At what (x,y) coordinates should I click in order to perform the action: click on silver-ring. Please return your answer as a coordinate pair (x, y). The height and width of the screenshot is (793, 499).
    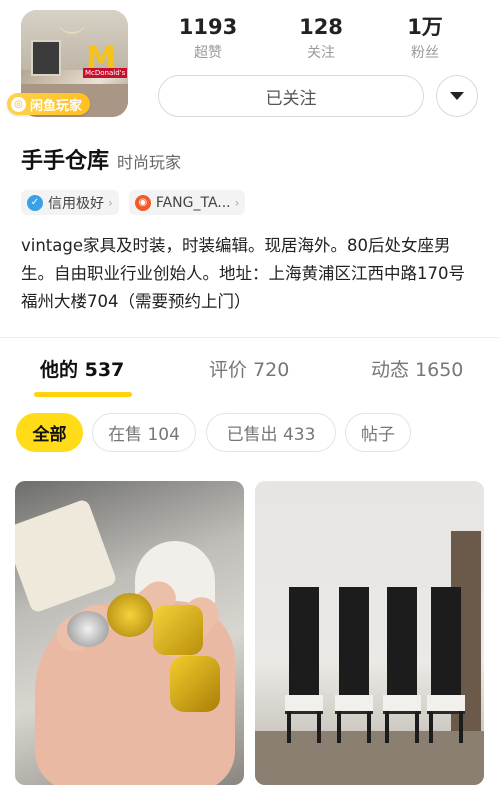
    Looking at the image, I should click on (88, 629).